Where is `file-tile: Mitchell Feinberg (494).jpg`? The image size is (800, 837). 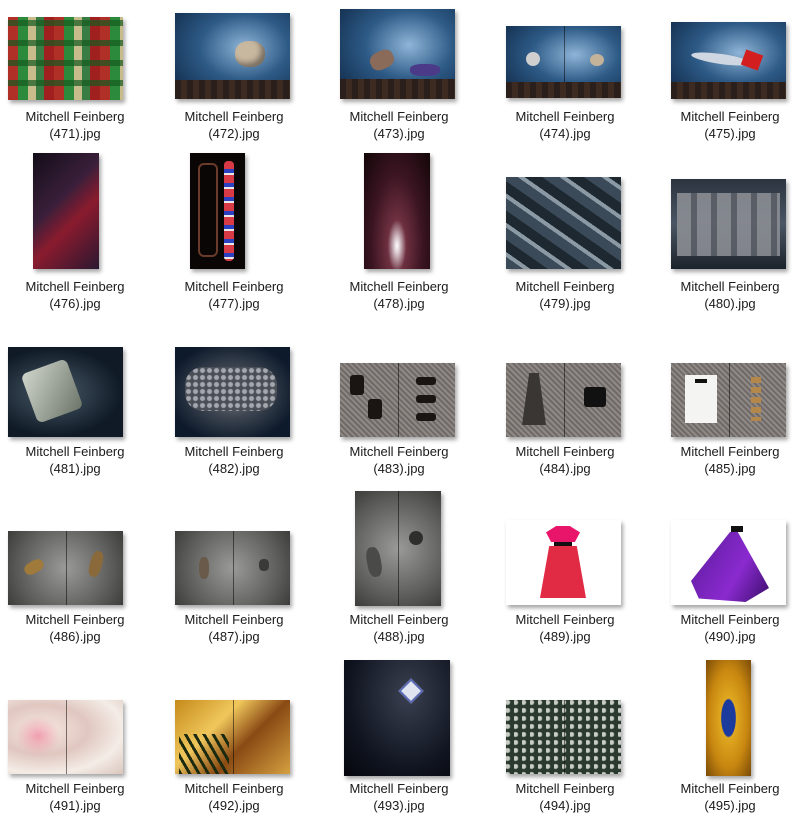
file-tile: Mitchell Feinberg (494).jpg is located at coordinates (565, 754).